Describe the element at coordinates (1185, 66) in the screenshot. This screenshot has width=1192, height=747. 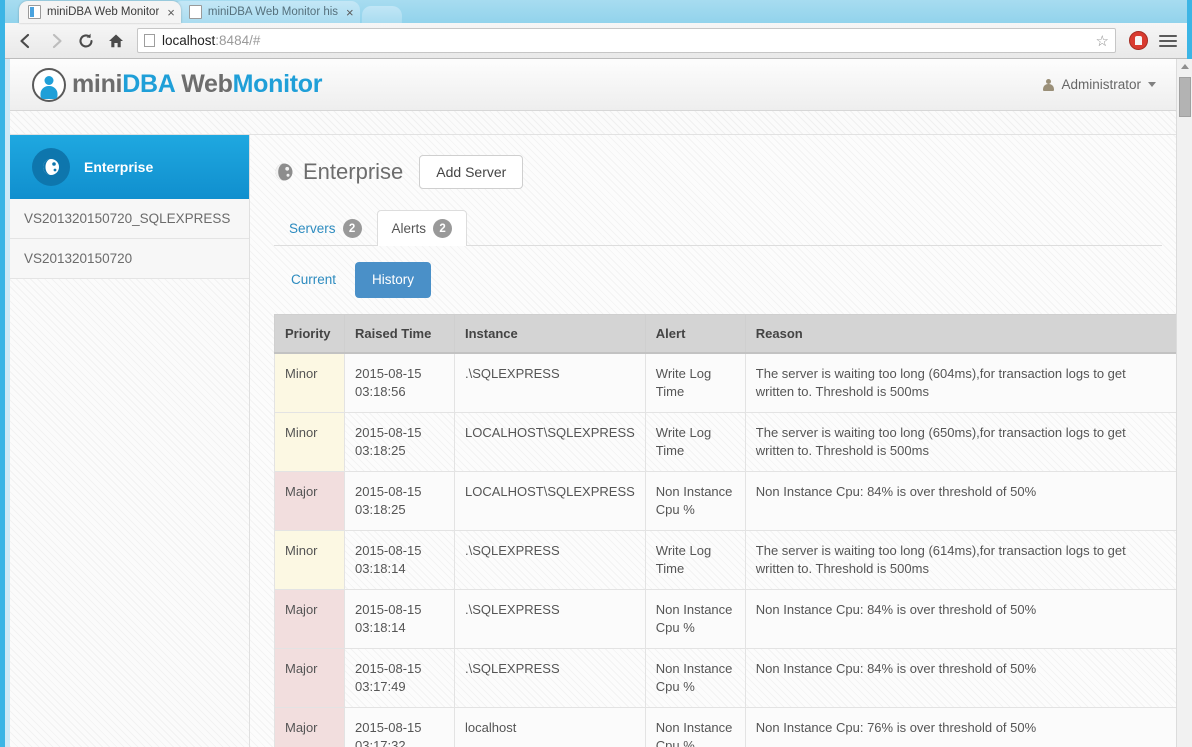
I see `scrollbar-up-arrow-icon` at that location.